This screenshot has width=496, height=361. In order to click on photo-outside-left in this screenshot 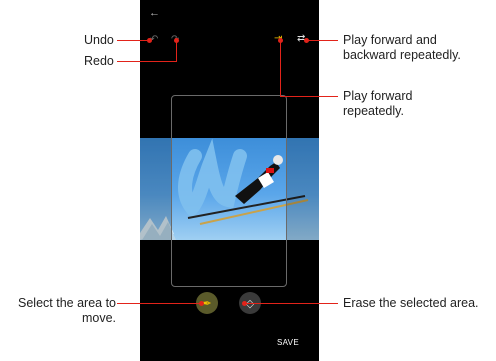, I will do `click(156, 189)`.